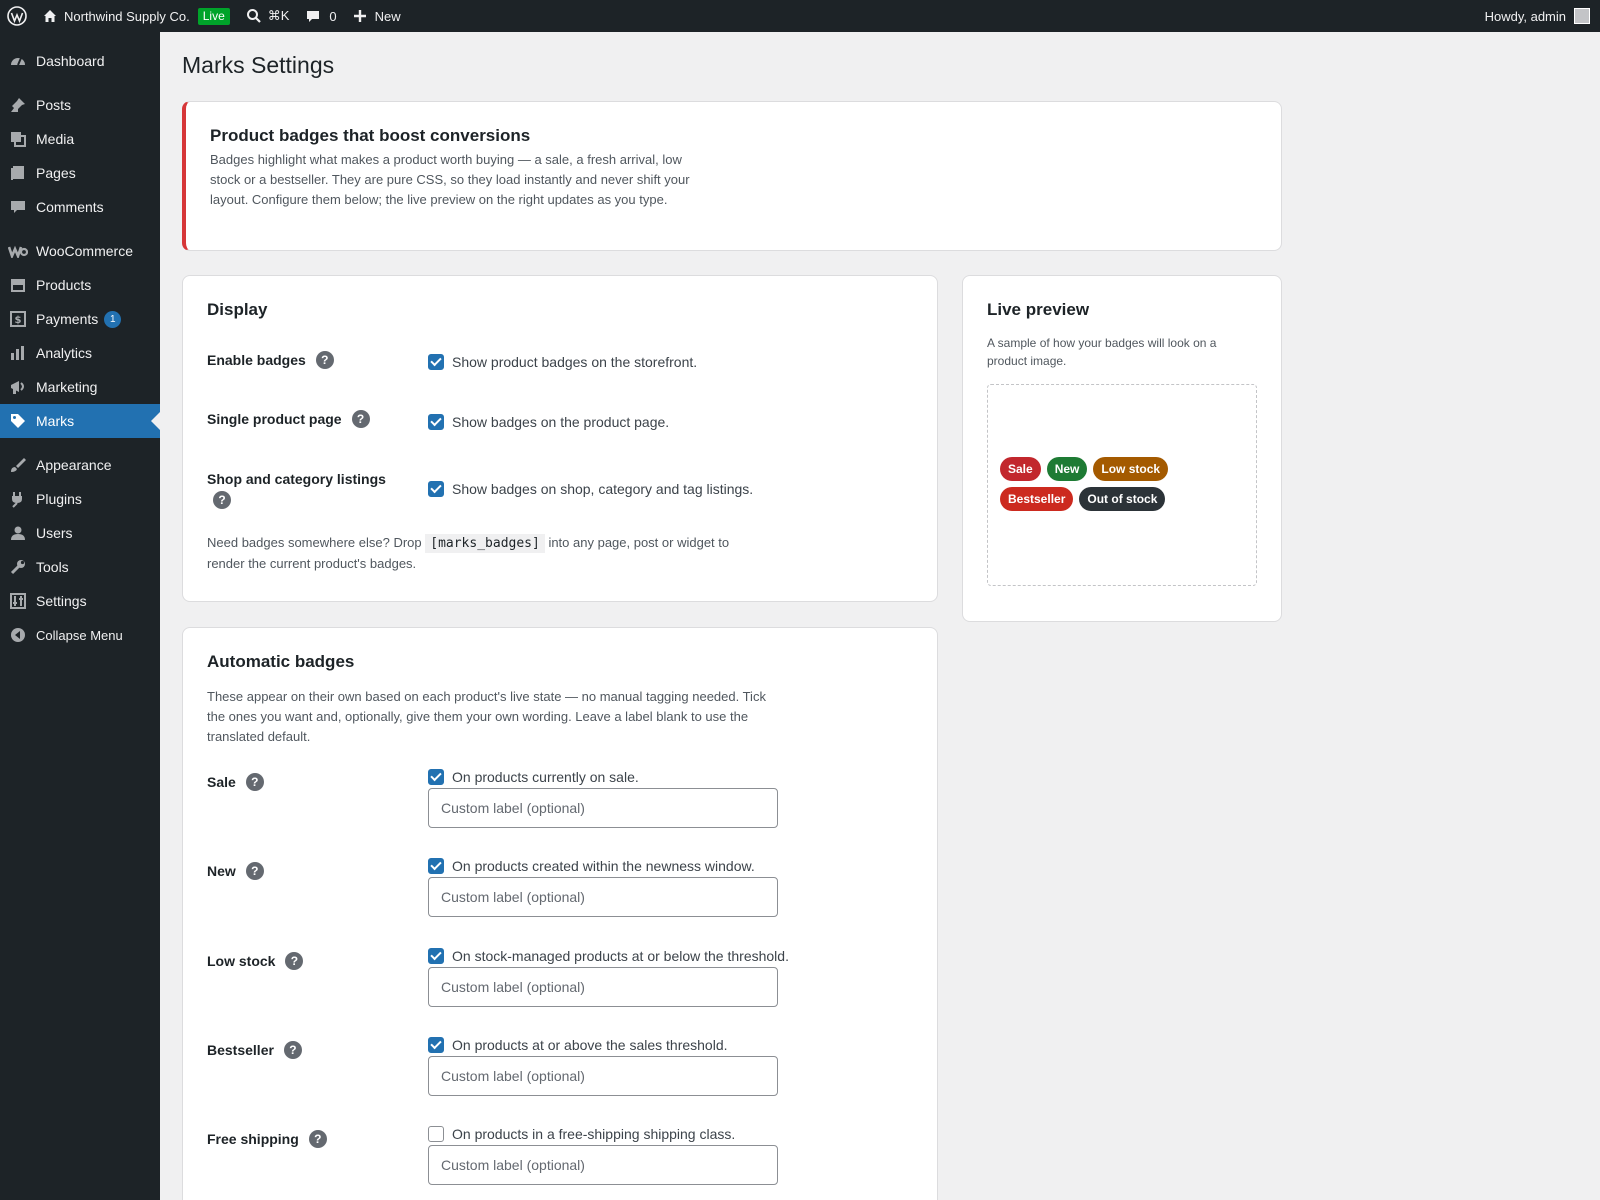 This screenshot has width=1600, height=1200. I want to click on live-badge: Live, so click(213, 16).